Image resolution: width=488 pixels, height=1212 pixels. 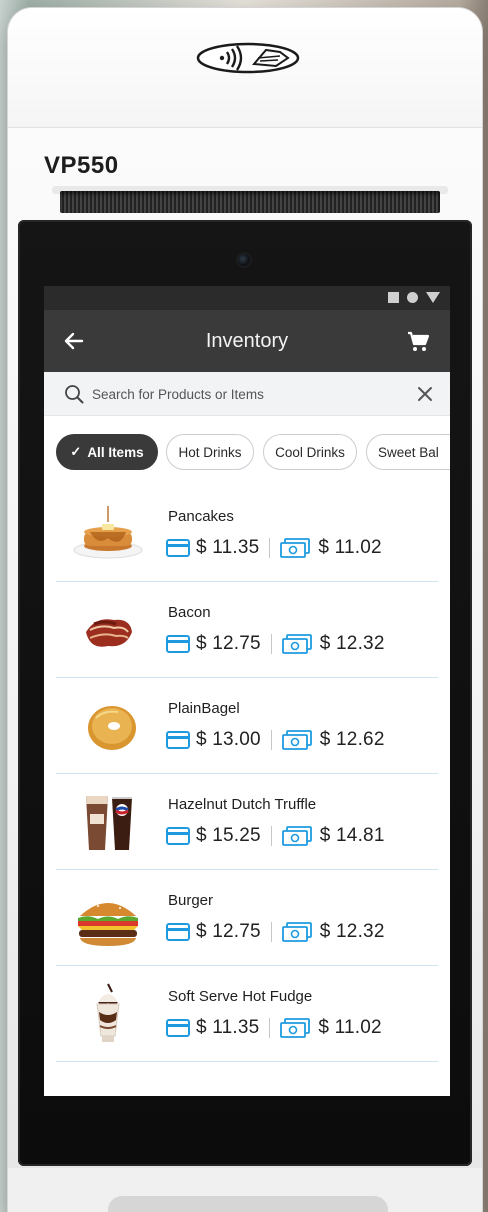 I want to click on chip-cool-drinks: Cool Drinks, so click(x=310, y=452).